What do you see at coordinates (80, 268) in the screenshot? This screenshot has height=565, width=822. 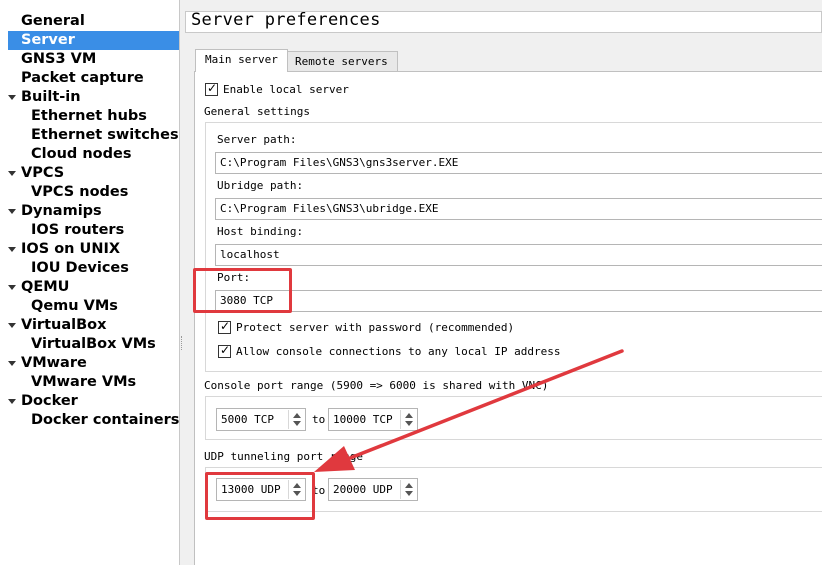 I see `sidebar-item-iou-devices: IOU Devices` at bounding box center [80, 268].